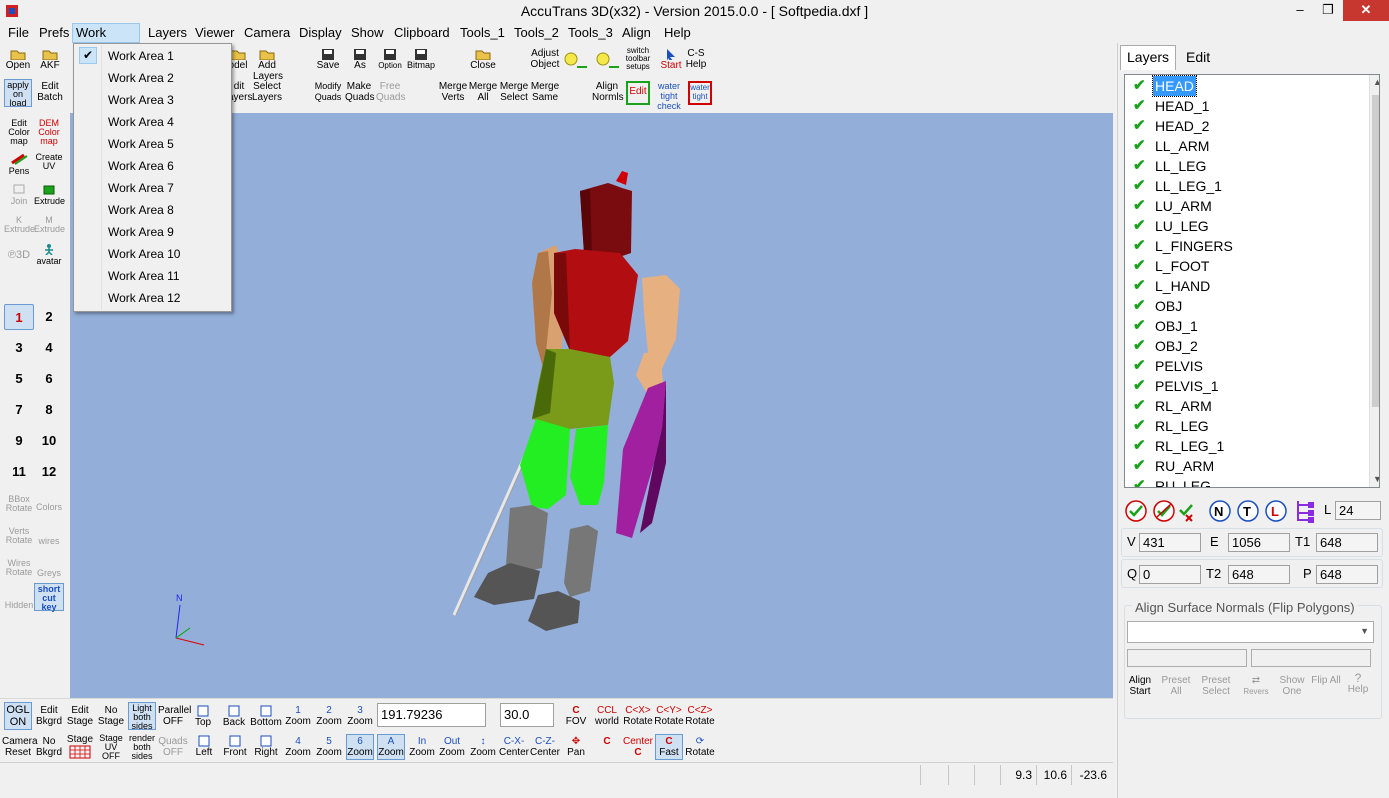 This screenshot has height=798, width=1389. I want to click on work-area-item: Work Area 7, so click(152, 188).